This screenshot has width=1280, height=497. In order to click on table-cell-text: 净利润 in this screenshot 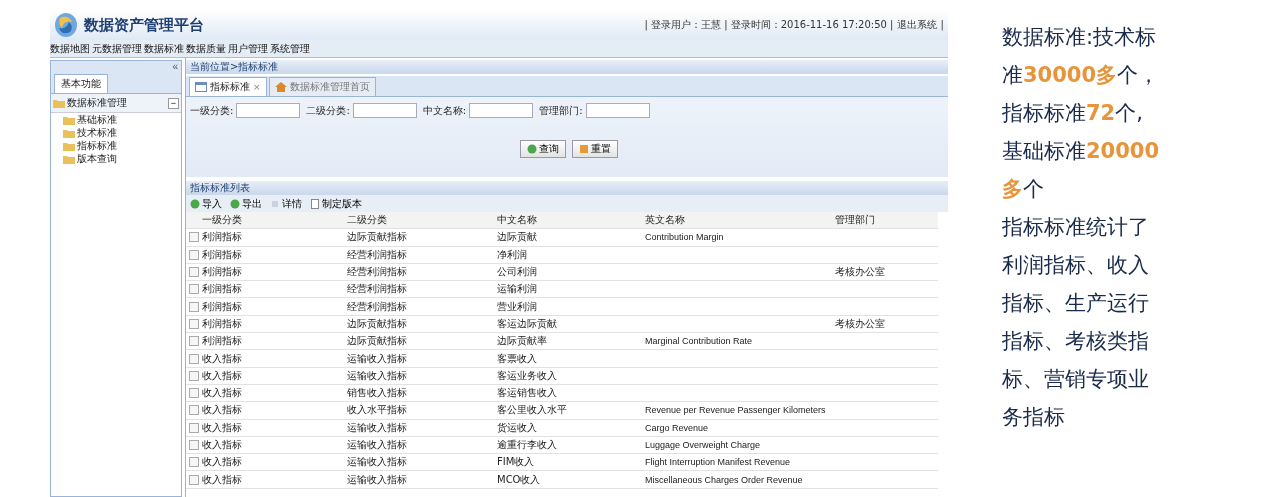, I will do `click(512, 254)`.